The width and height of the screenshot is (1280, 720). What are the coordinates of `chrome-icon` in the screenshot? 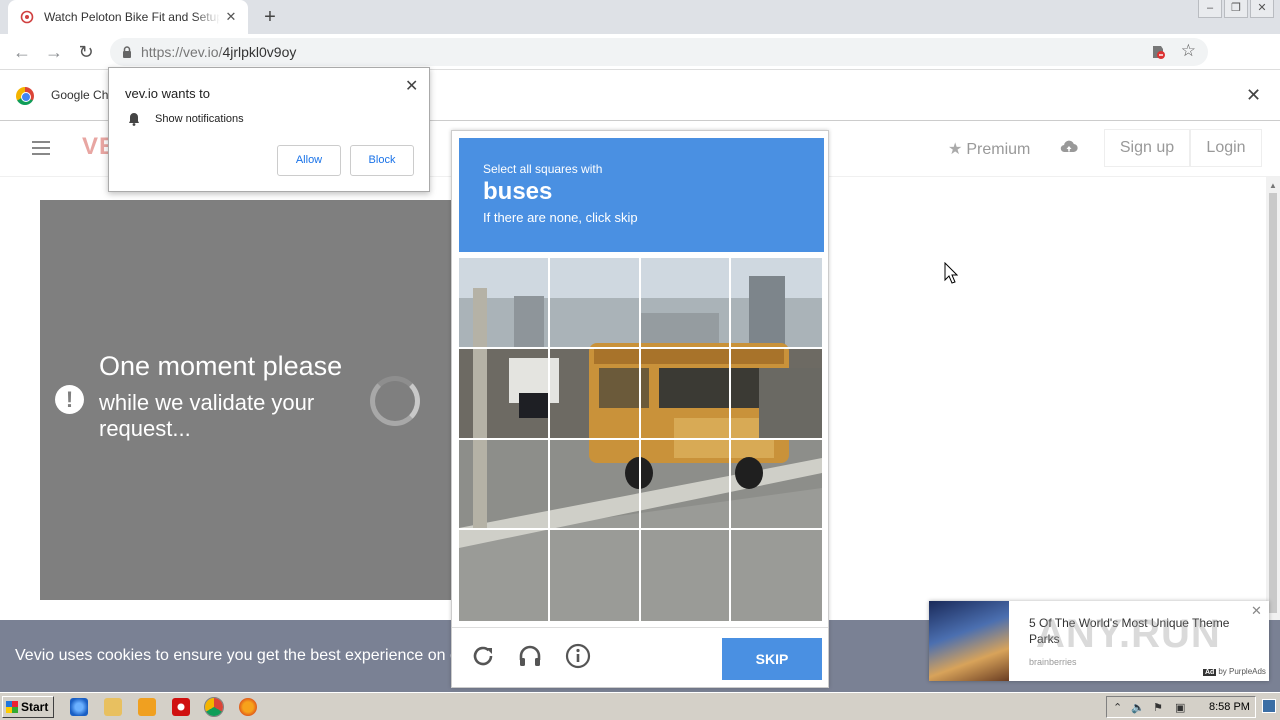 It's located at (214, 707).